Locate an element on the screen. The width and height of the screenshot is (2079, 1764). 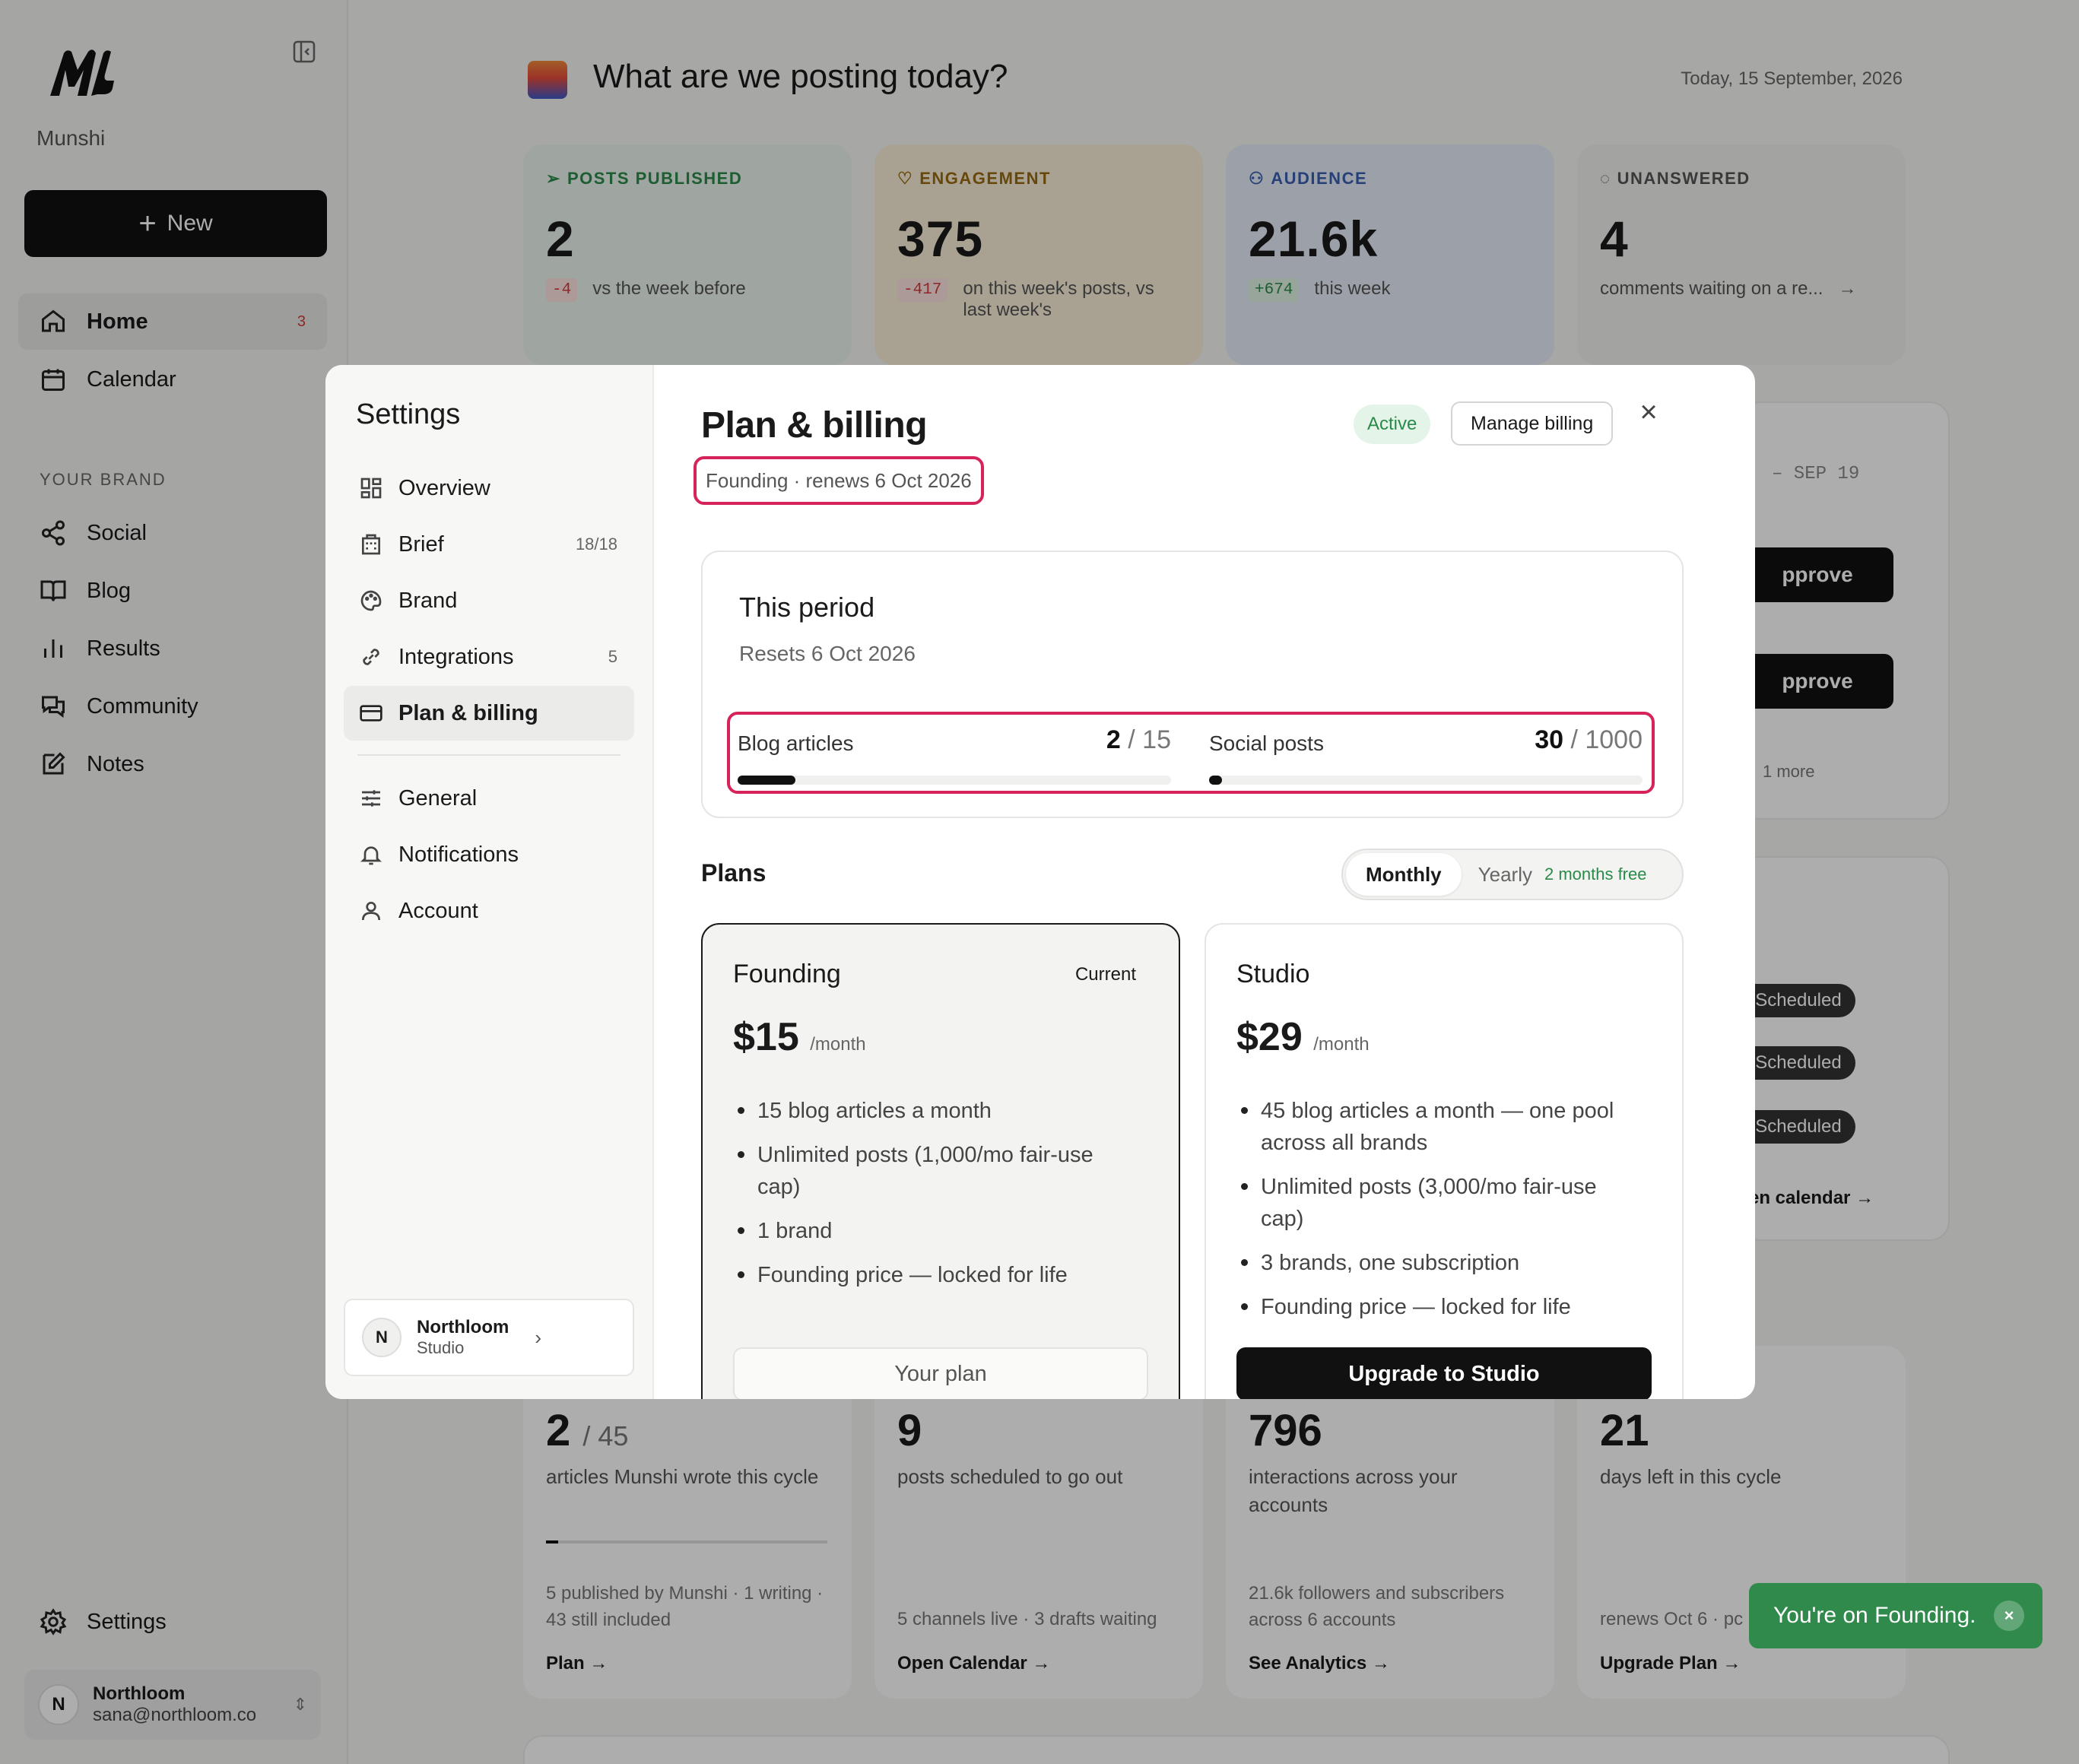
plan-price: $15 /month is located at coordinates (799, 1037).